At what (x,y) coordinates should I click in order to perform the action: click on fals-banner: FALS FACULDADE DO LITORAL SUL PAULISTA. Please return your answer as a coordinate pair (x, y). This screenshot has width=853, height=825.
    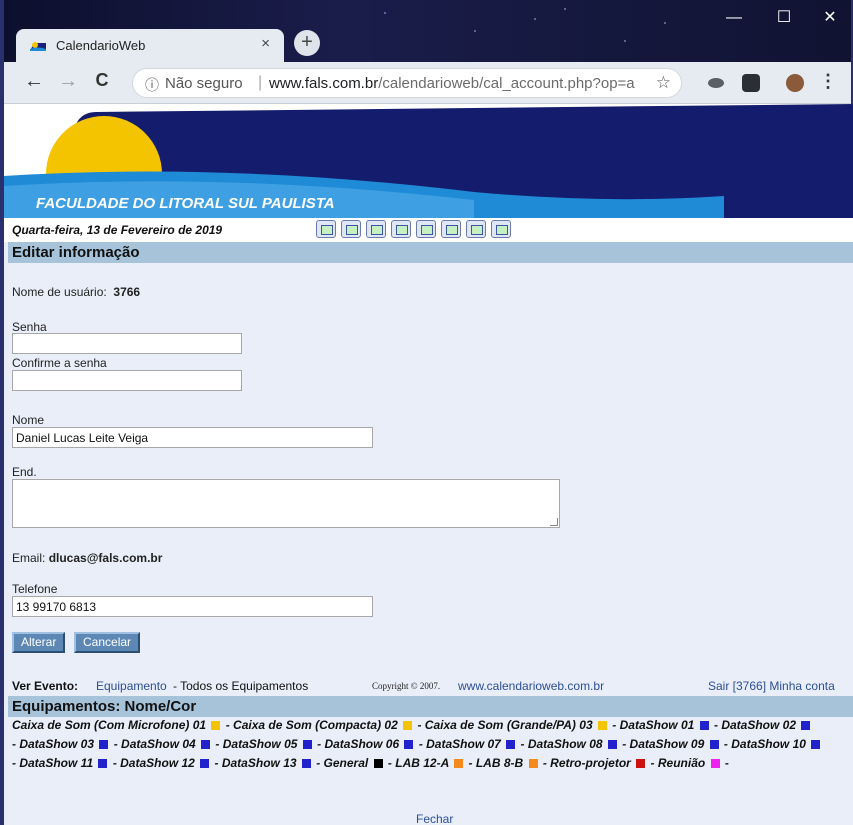
    Looking at the image, I should click on (428, 161).